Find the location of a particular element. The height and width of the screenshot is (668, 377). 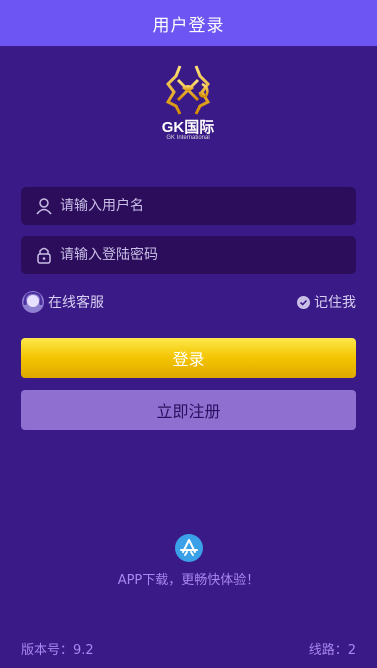

brand-logo: GK国际 GK International is located at coordinates (188, 104).